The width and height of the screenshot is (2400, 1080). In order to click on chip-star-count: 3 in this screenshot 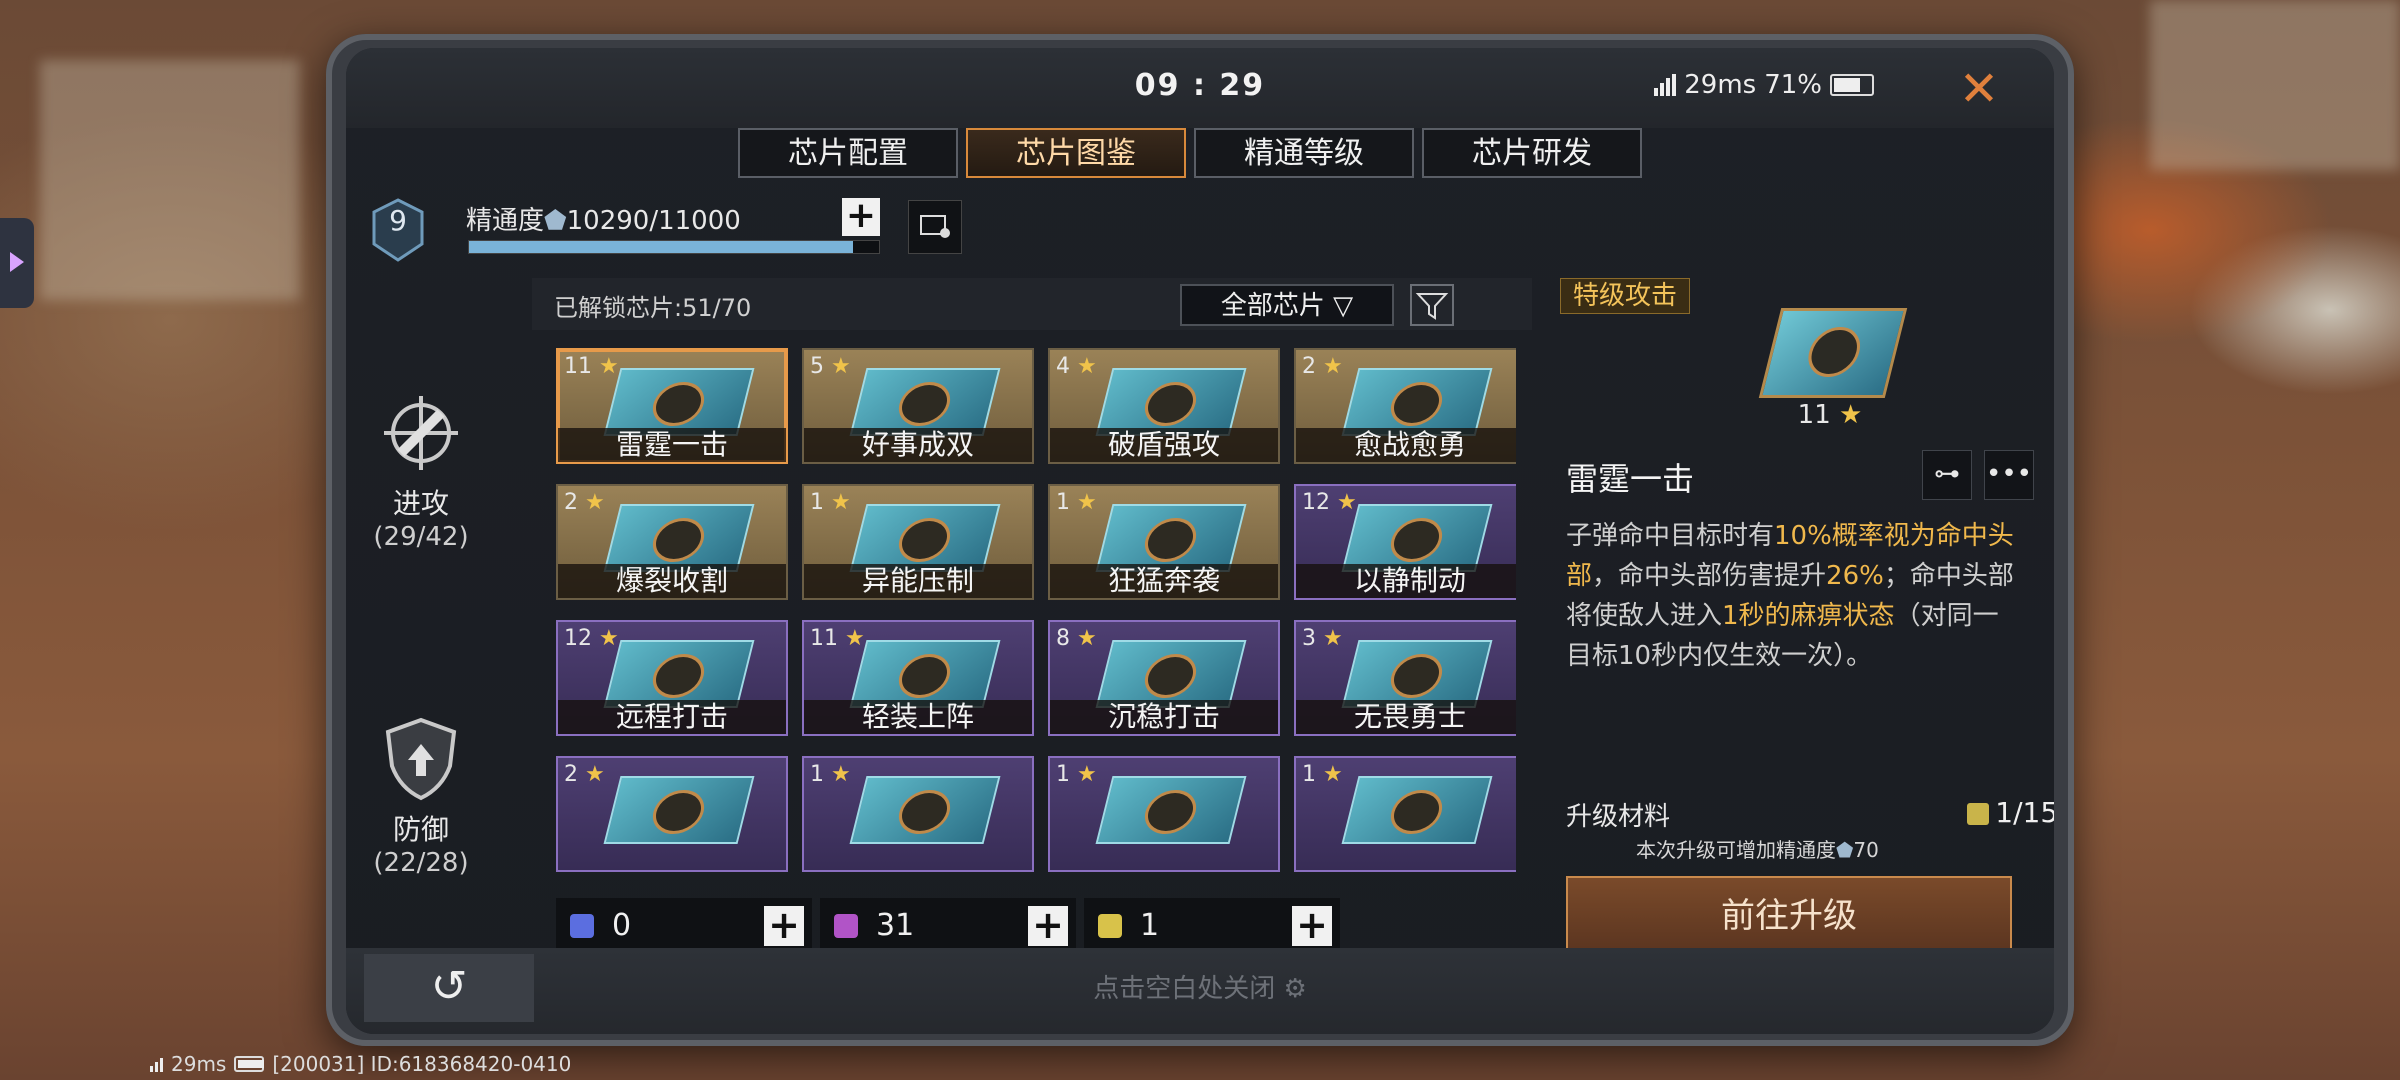, I will do `click(1309, 638)`.